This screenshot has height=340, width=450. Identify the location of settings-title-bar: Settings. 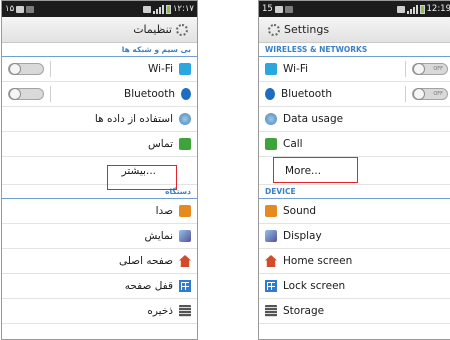
(354, 30).